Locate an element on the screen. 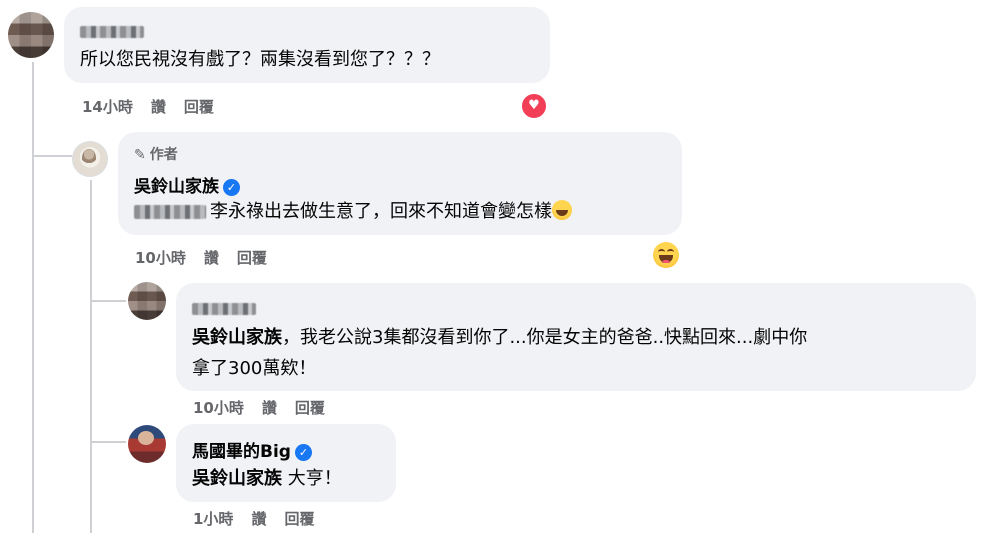  comment-text: 所以您民視沒有戲了？兩集沒看到您了？？？ is located at coordinates (260, 59).